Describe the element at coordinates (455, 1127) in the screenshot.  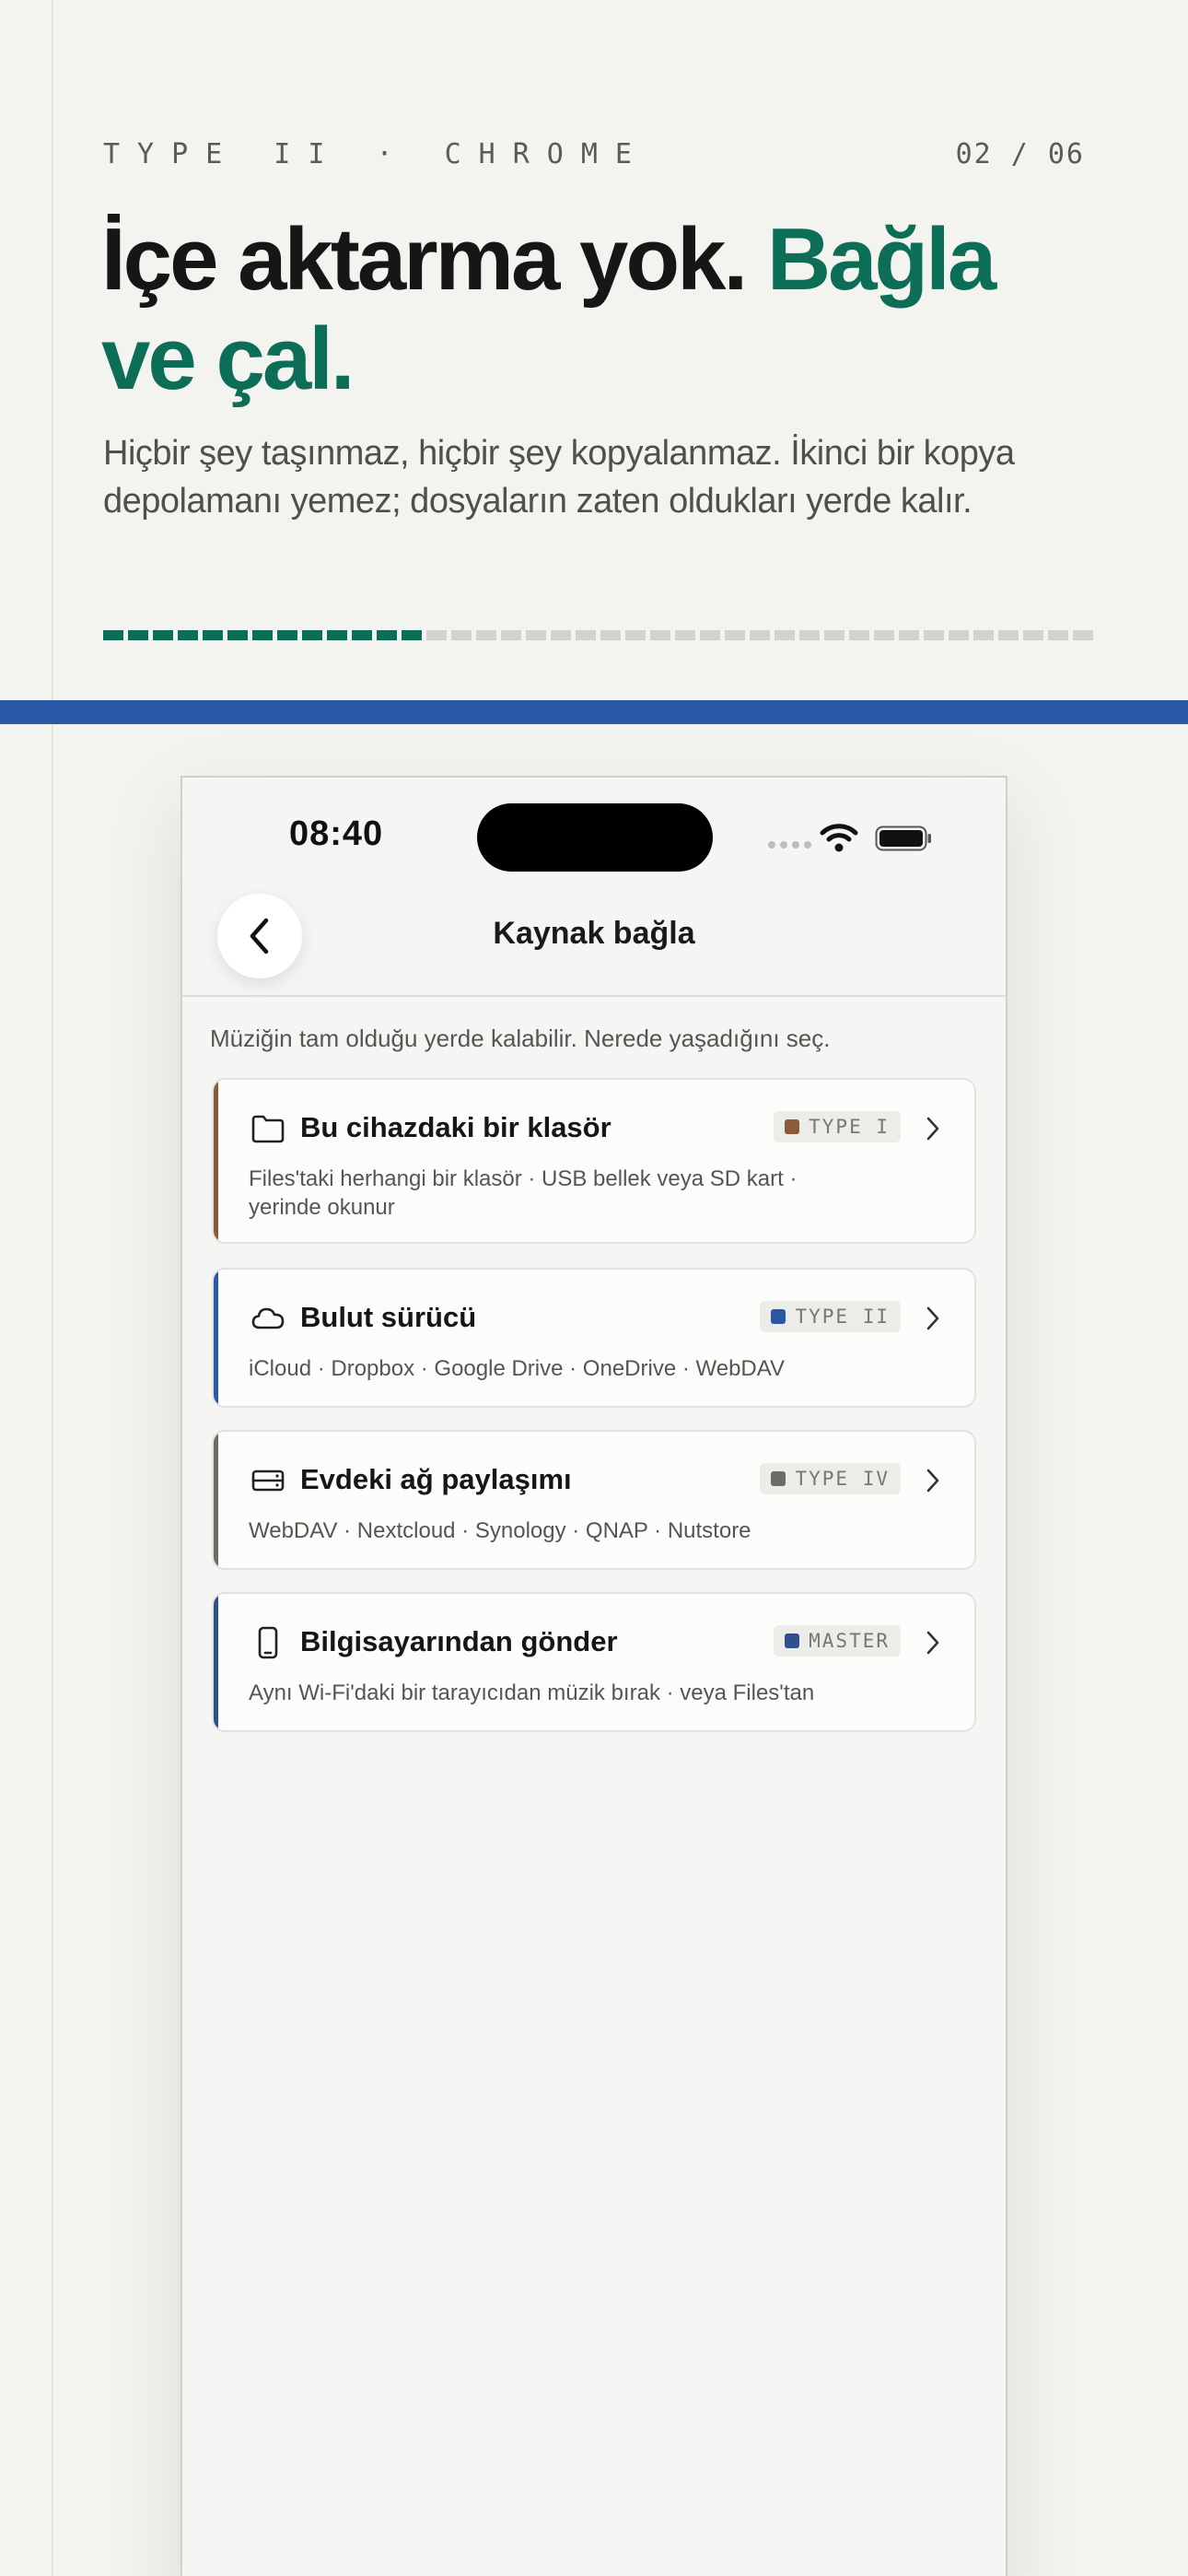
I see `source-title: Bu cihazdaki bir klasör` at that location.